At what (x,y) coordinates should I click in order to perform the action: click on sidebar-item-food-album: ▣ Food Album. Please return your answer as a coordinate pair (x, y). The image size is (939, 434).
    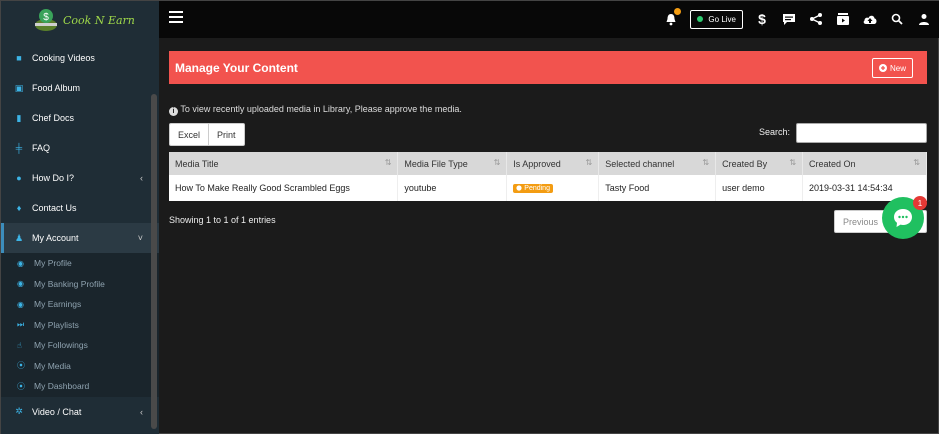
    Looking at the image, I should click on (80, 88).